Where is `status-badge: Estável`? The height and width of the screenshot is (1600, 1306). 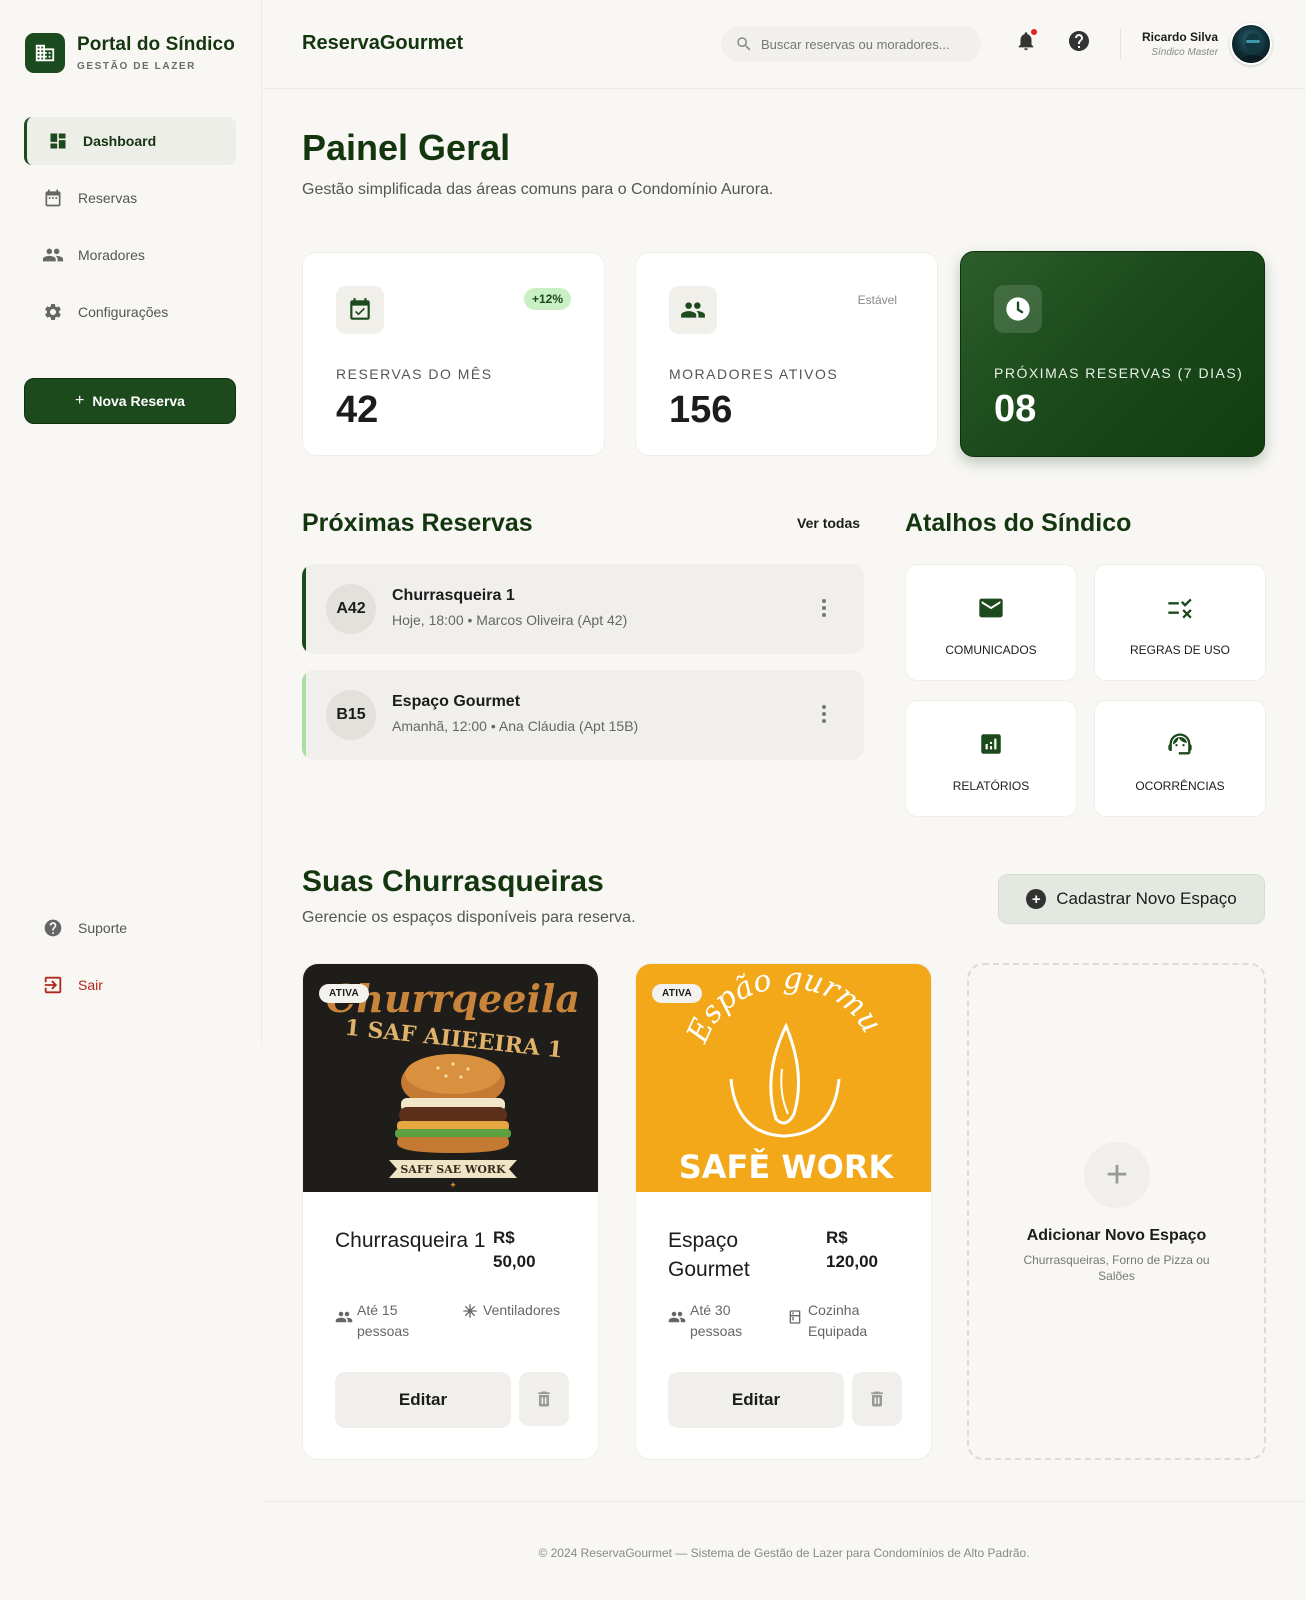 status-badge: Estável is located at coordinates (877, 300).